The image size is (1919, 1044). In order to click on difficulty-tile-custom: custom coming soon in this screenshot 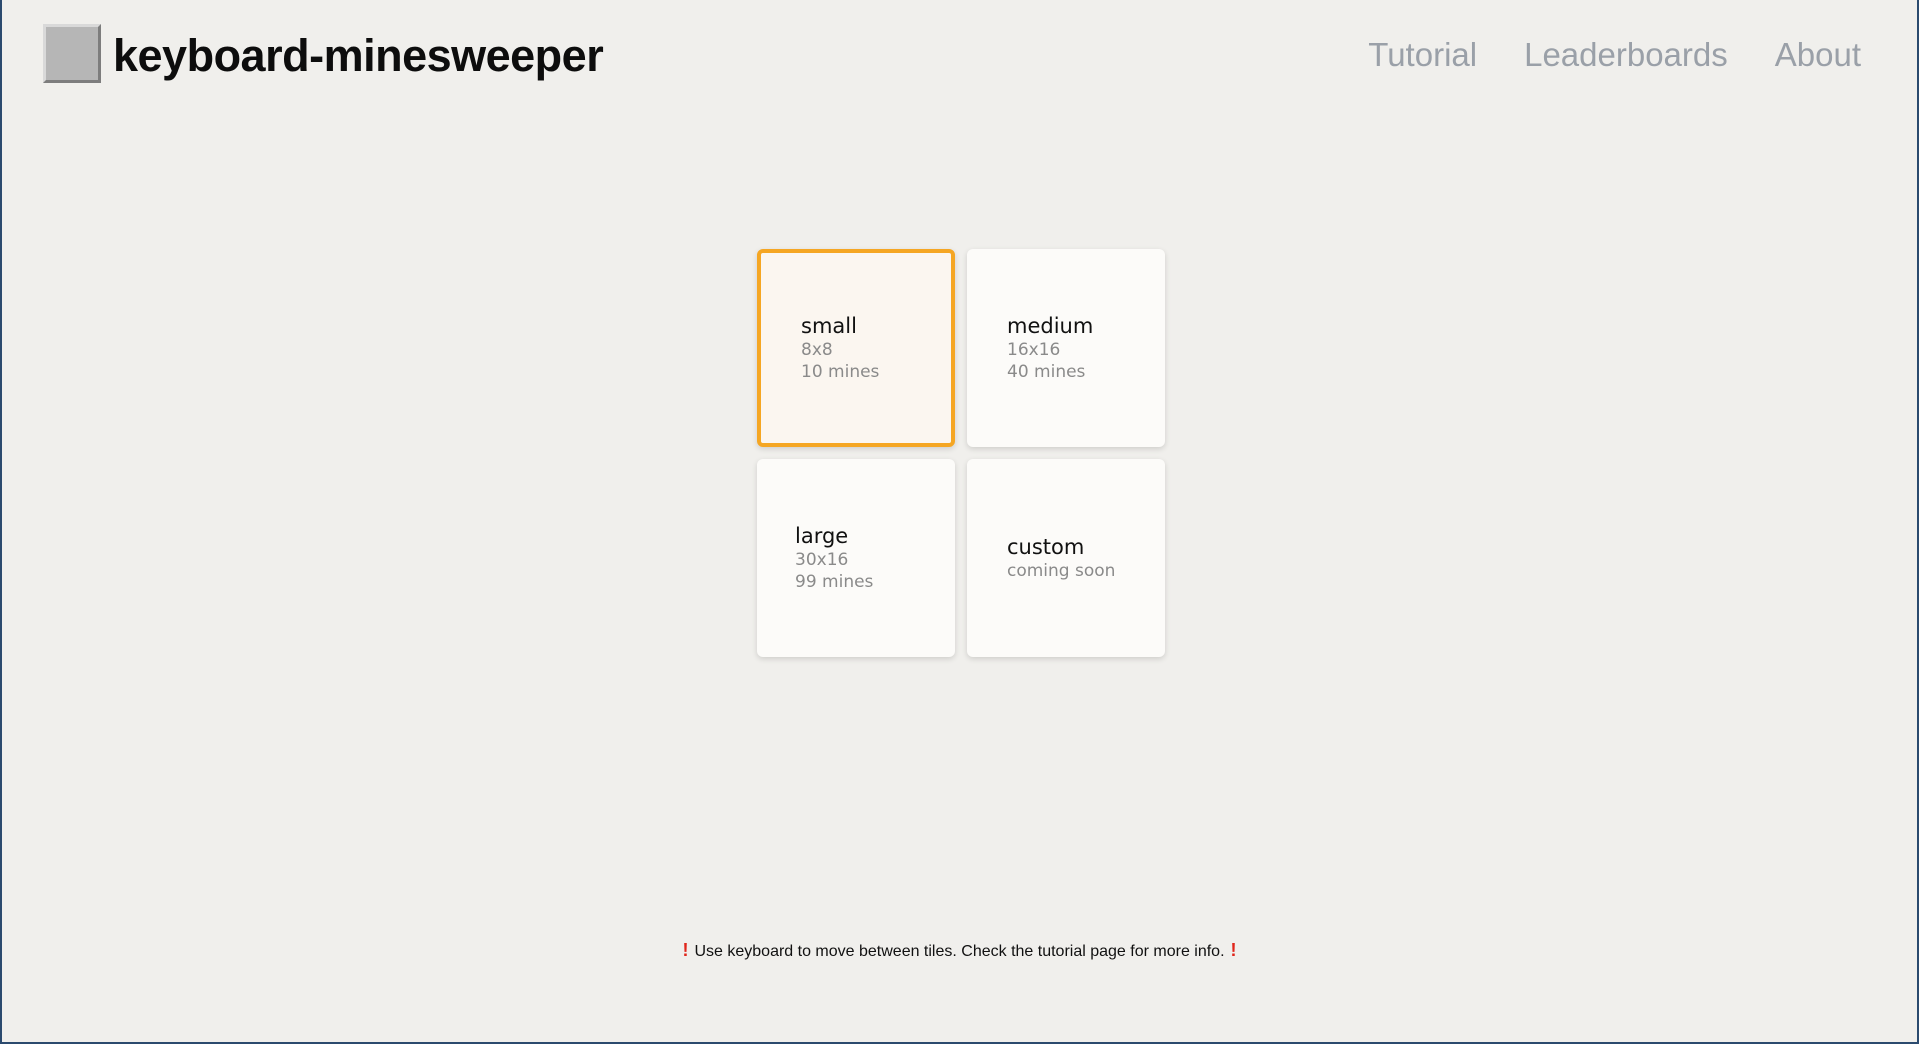, I will do `click(1066, 558)`.